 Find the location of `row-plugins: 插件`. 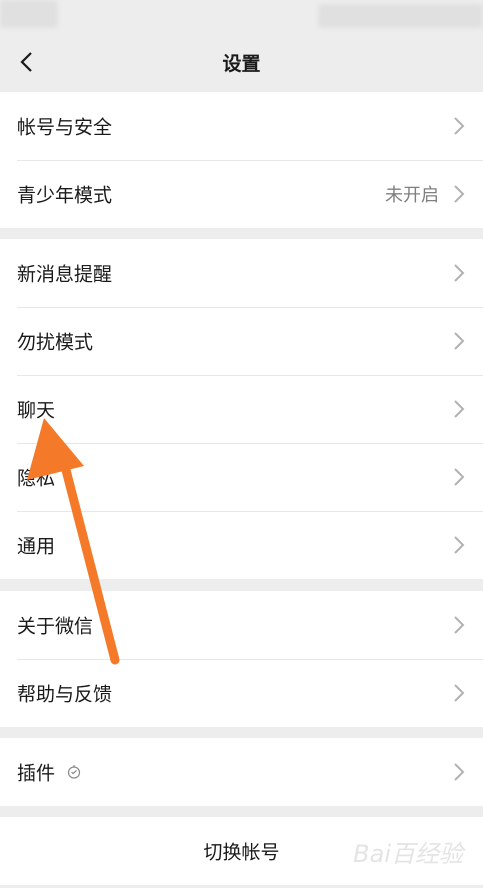

row-plugins: 插件 is located at coordinates (241, 772).